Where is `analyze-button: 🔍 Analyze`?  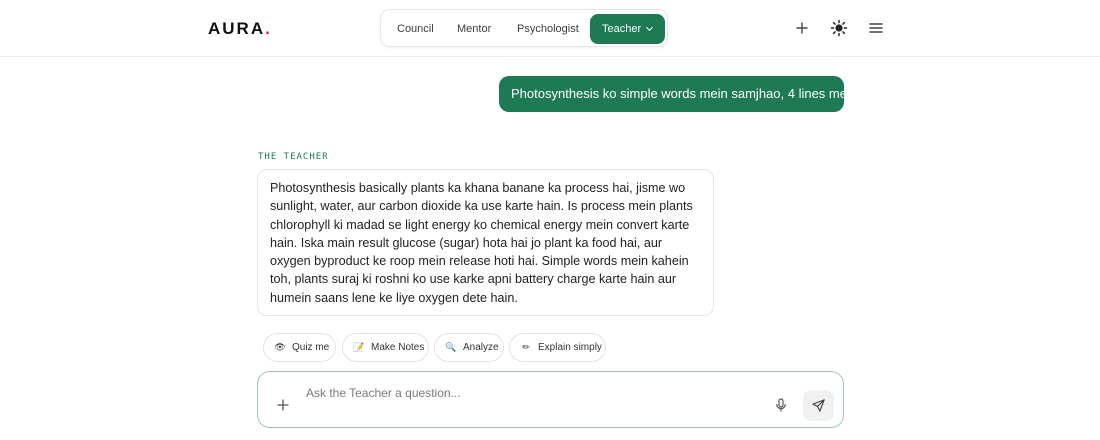
analyze-button: 🔍 Analyze is located at coordinates (469, 347).